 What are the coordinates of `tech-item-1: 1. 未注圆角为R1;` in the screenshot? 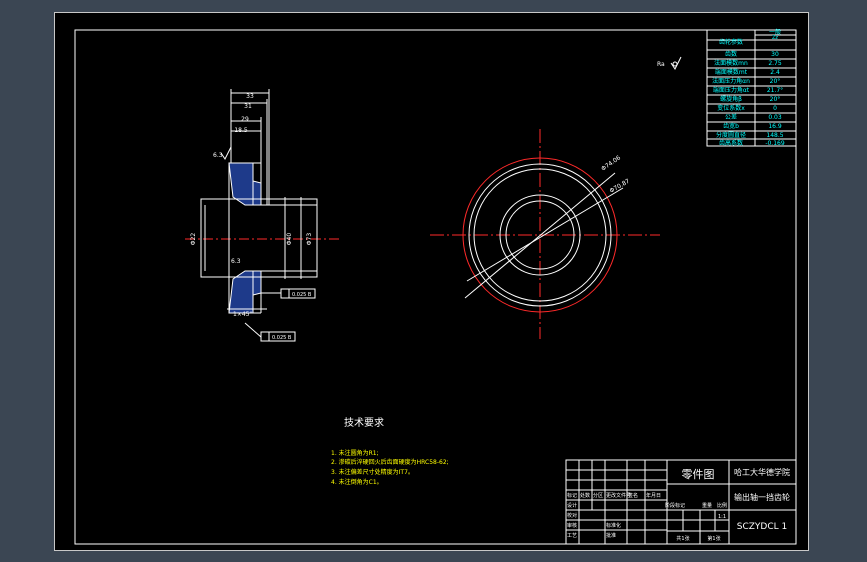 It's located at (355, 453).